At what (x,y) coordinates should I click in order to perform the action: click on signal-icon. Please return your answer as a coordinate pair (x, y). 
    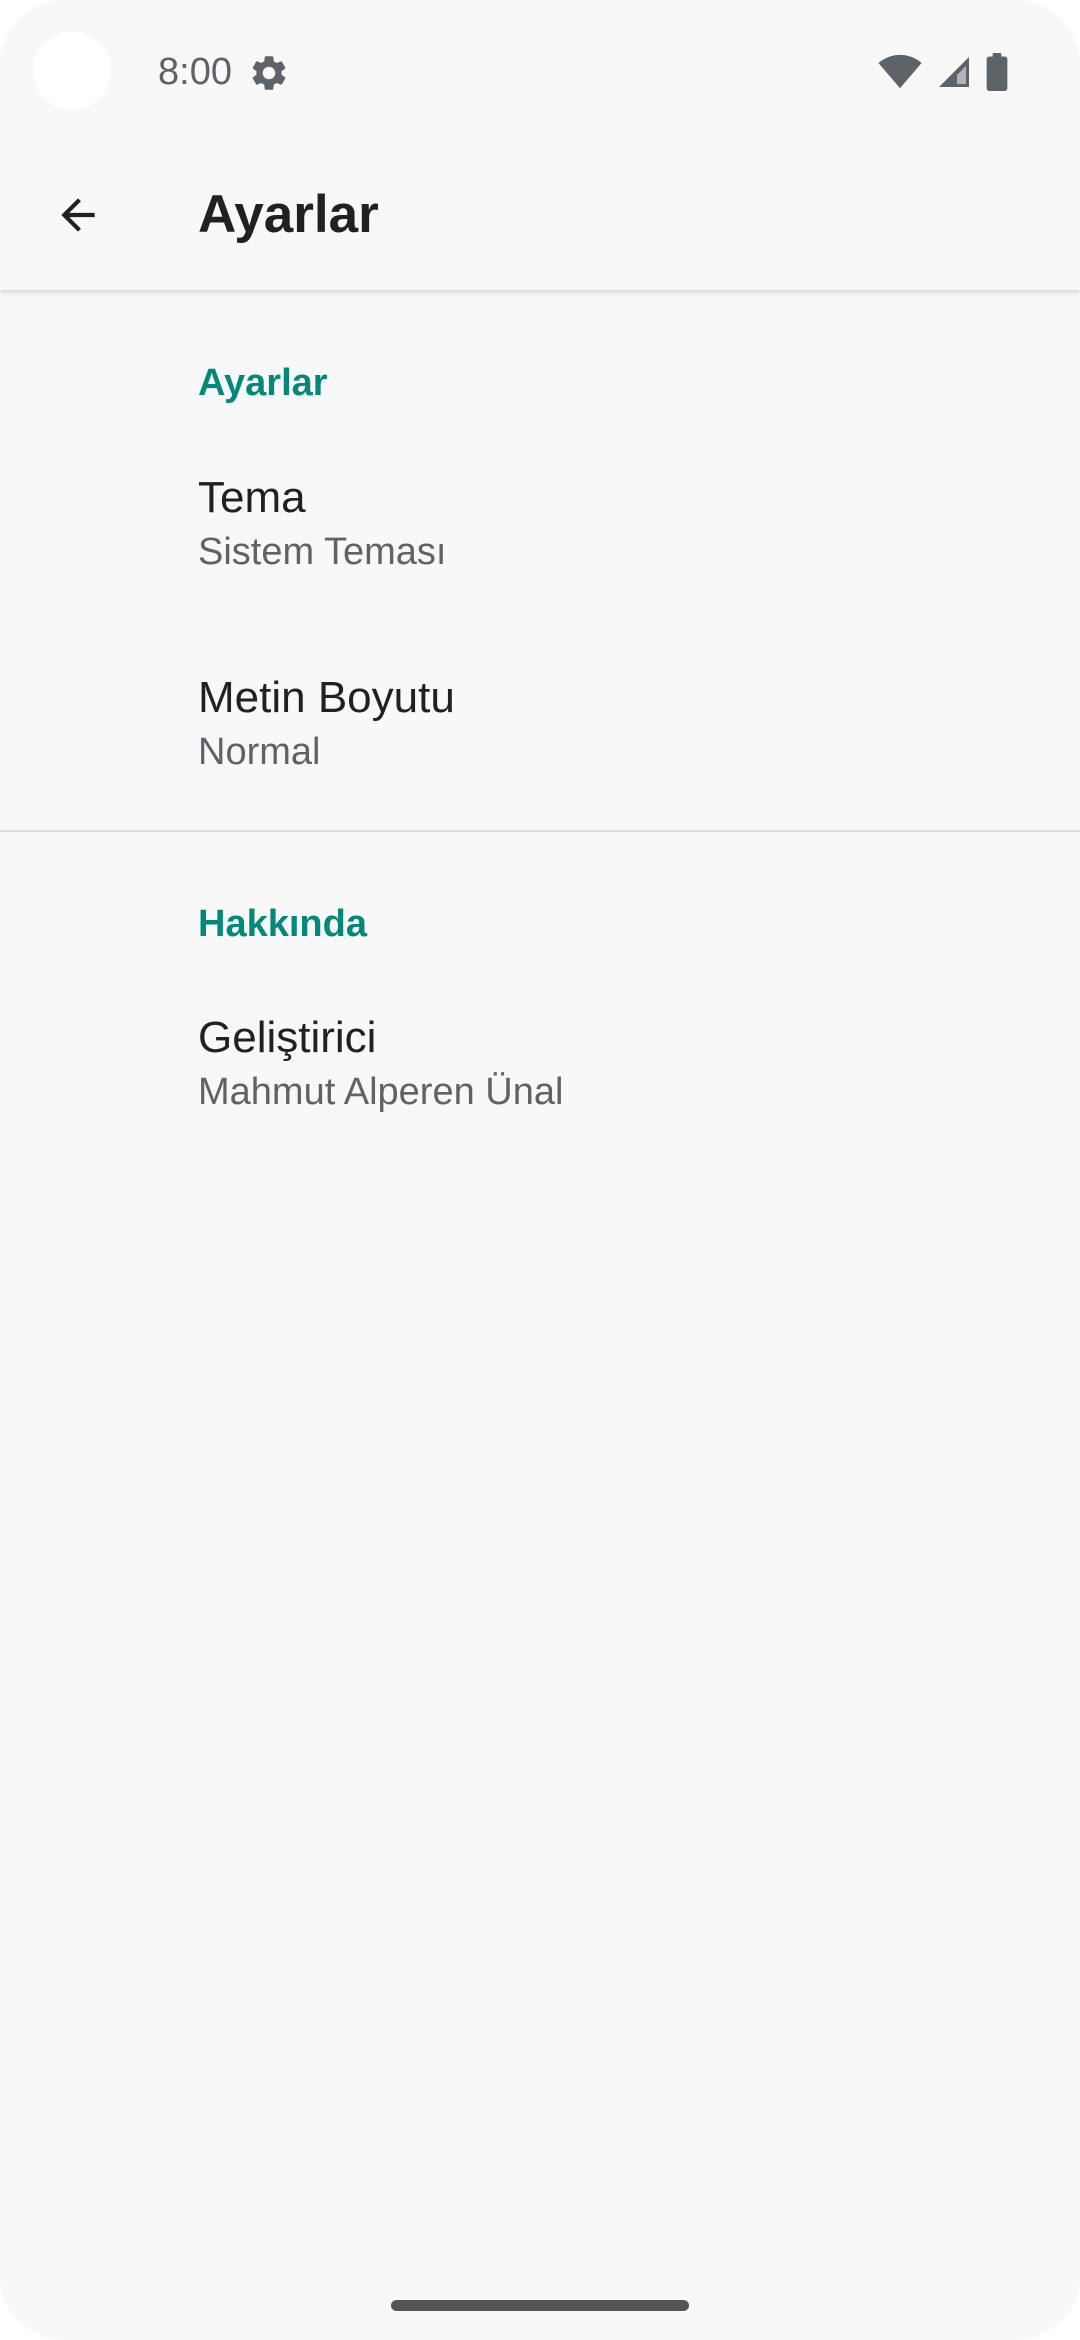
    Looking at the image, I should click on (954, 72).